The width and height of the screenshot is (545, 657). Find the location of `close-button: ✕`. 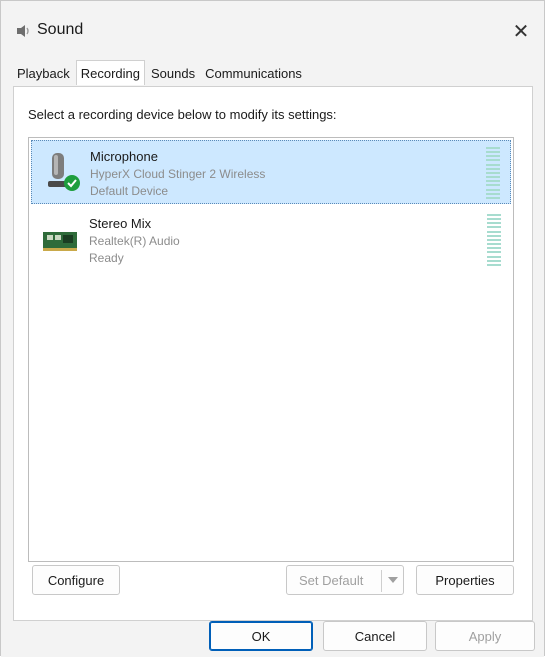

close-button: ✕ is located at coordinates (521, 31).